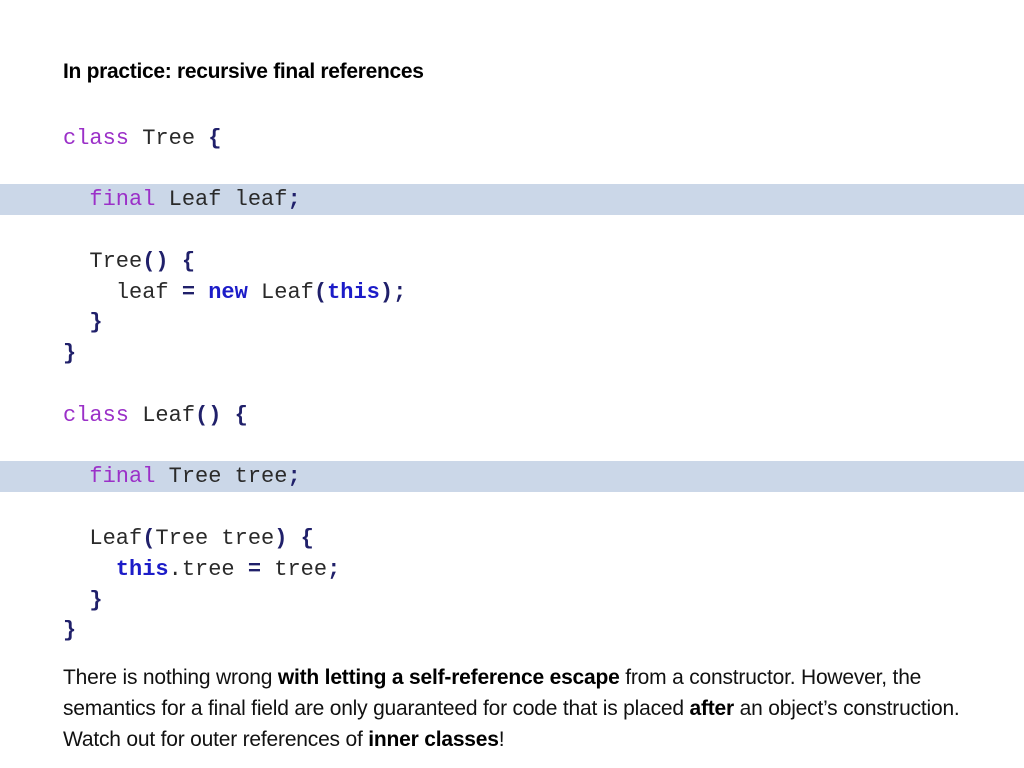  I want to click on code-line-tree-constructor: Tree() {, so click(129, 261).